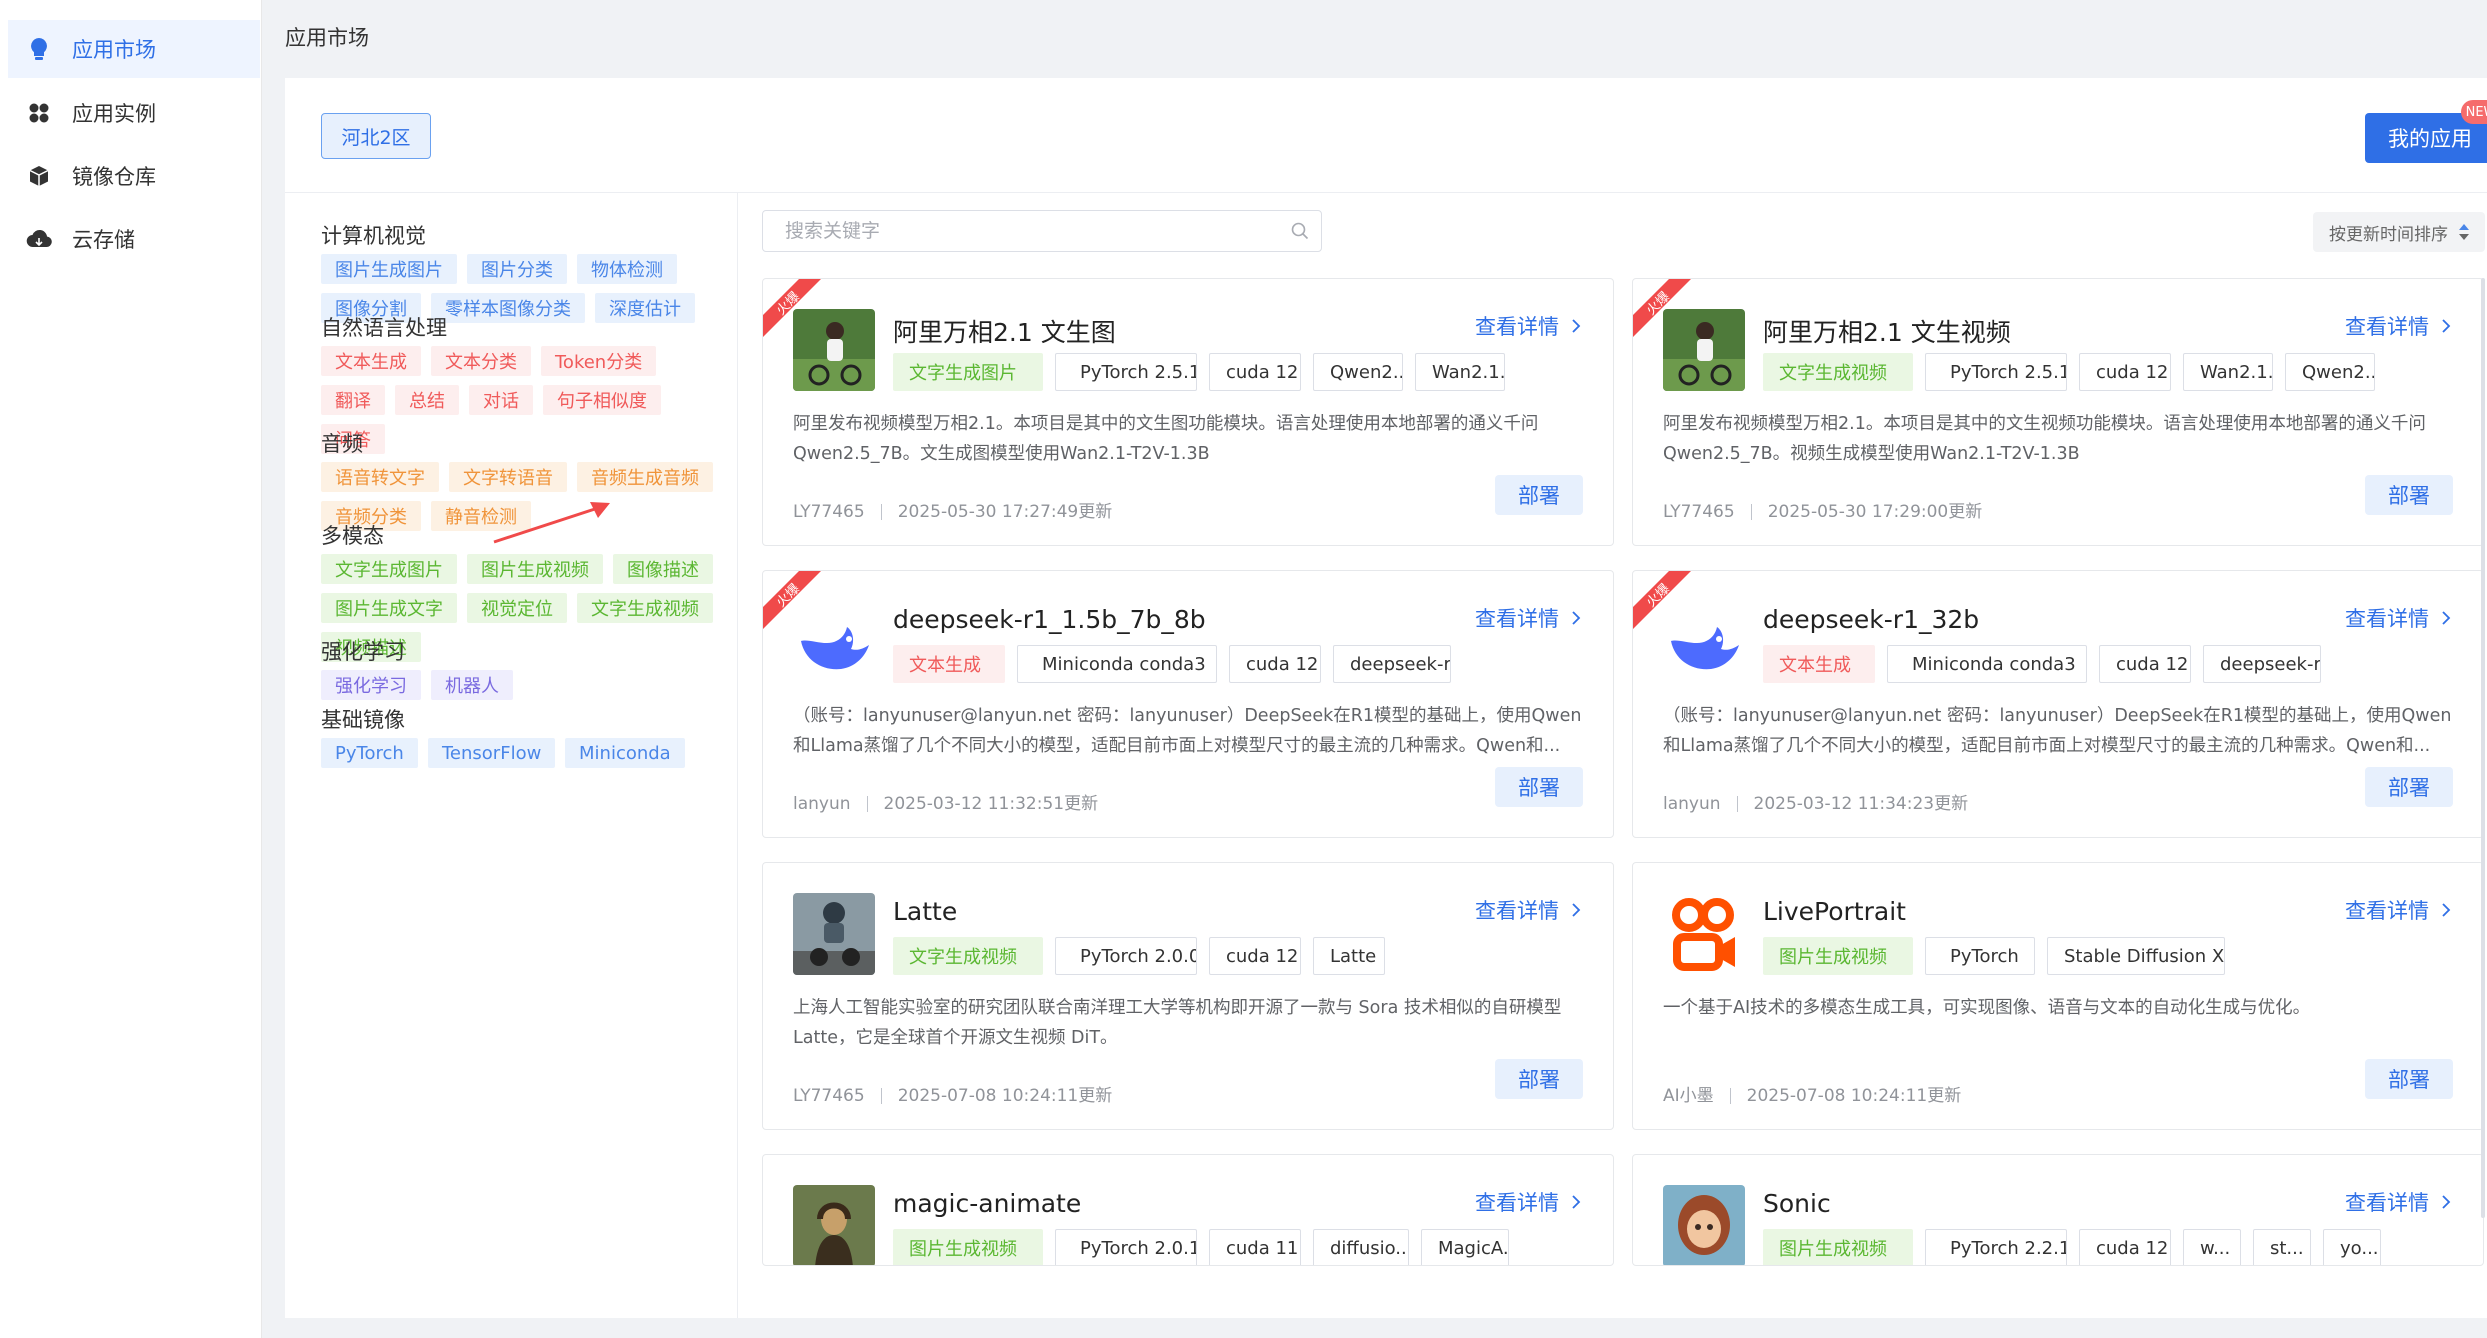 This screenshot has height=1338, width=2487. Describe the element at coordinates (1004, 331) in the screenshot. I see `app-title: 阿里万相2.1 文生图` at that location.